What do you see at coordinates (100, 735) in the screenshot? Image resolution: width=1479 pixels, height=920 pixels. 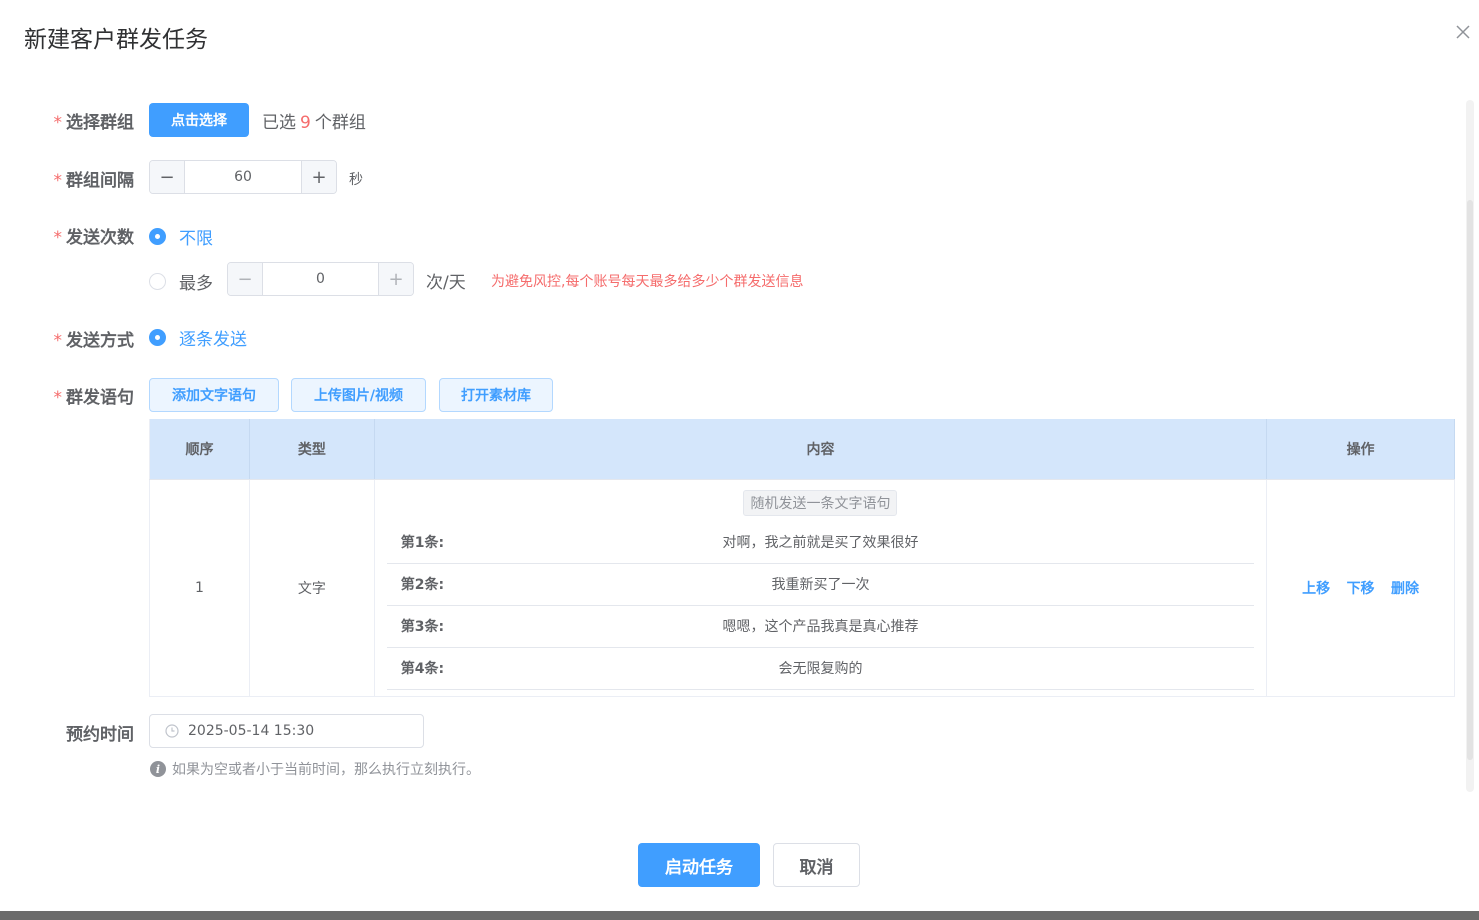 I see `schedule-label: 预约时间` at bounding box center [100, 735].